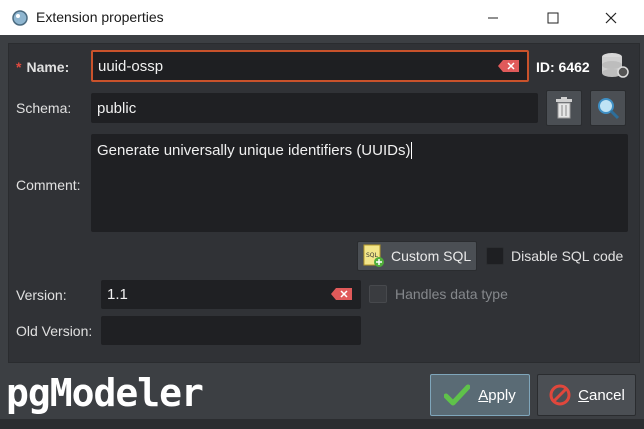  What do you see at coordinates (342, 294) in the screenshot?
I see `clear-version-icon` at bounding box center [342, 294].